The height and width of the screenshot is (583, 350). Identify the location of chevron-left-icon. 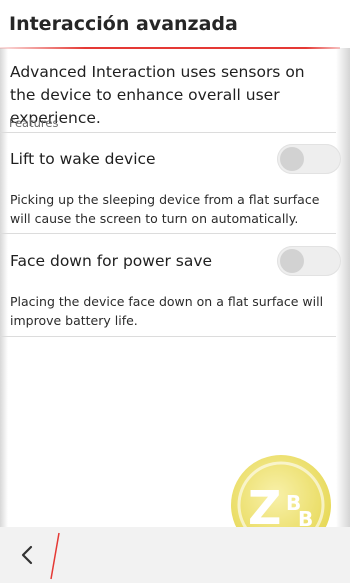
(27, 555).